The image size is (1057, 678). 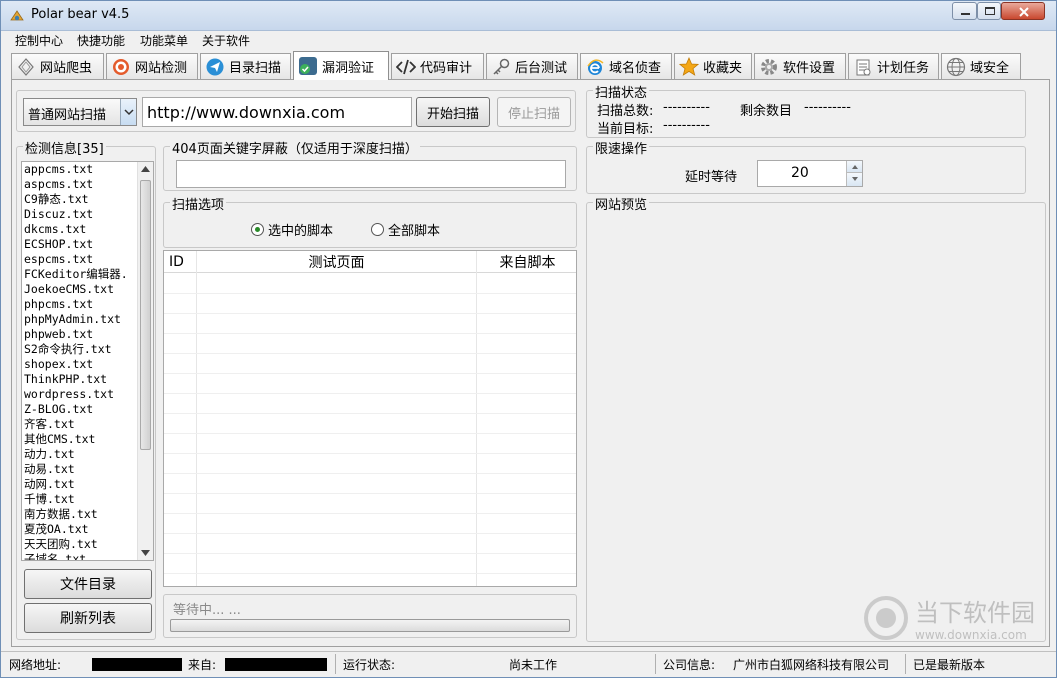 I want to click on close-icon, so click(x=1024, y=12).